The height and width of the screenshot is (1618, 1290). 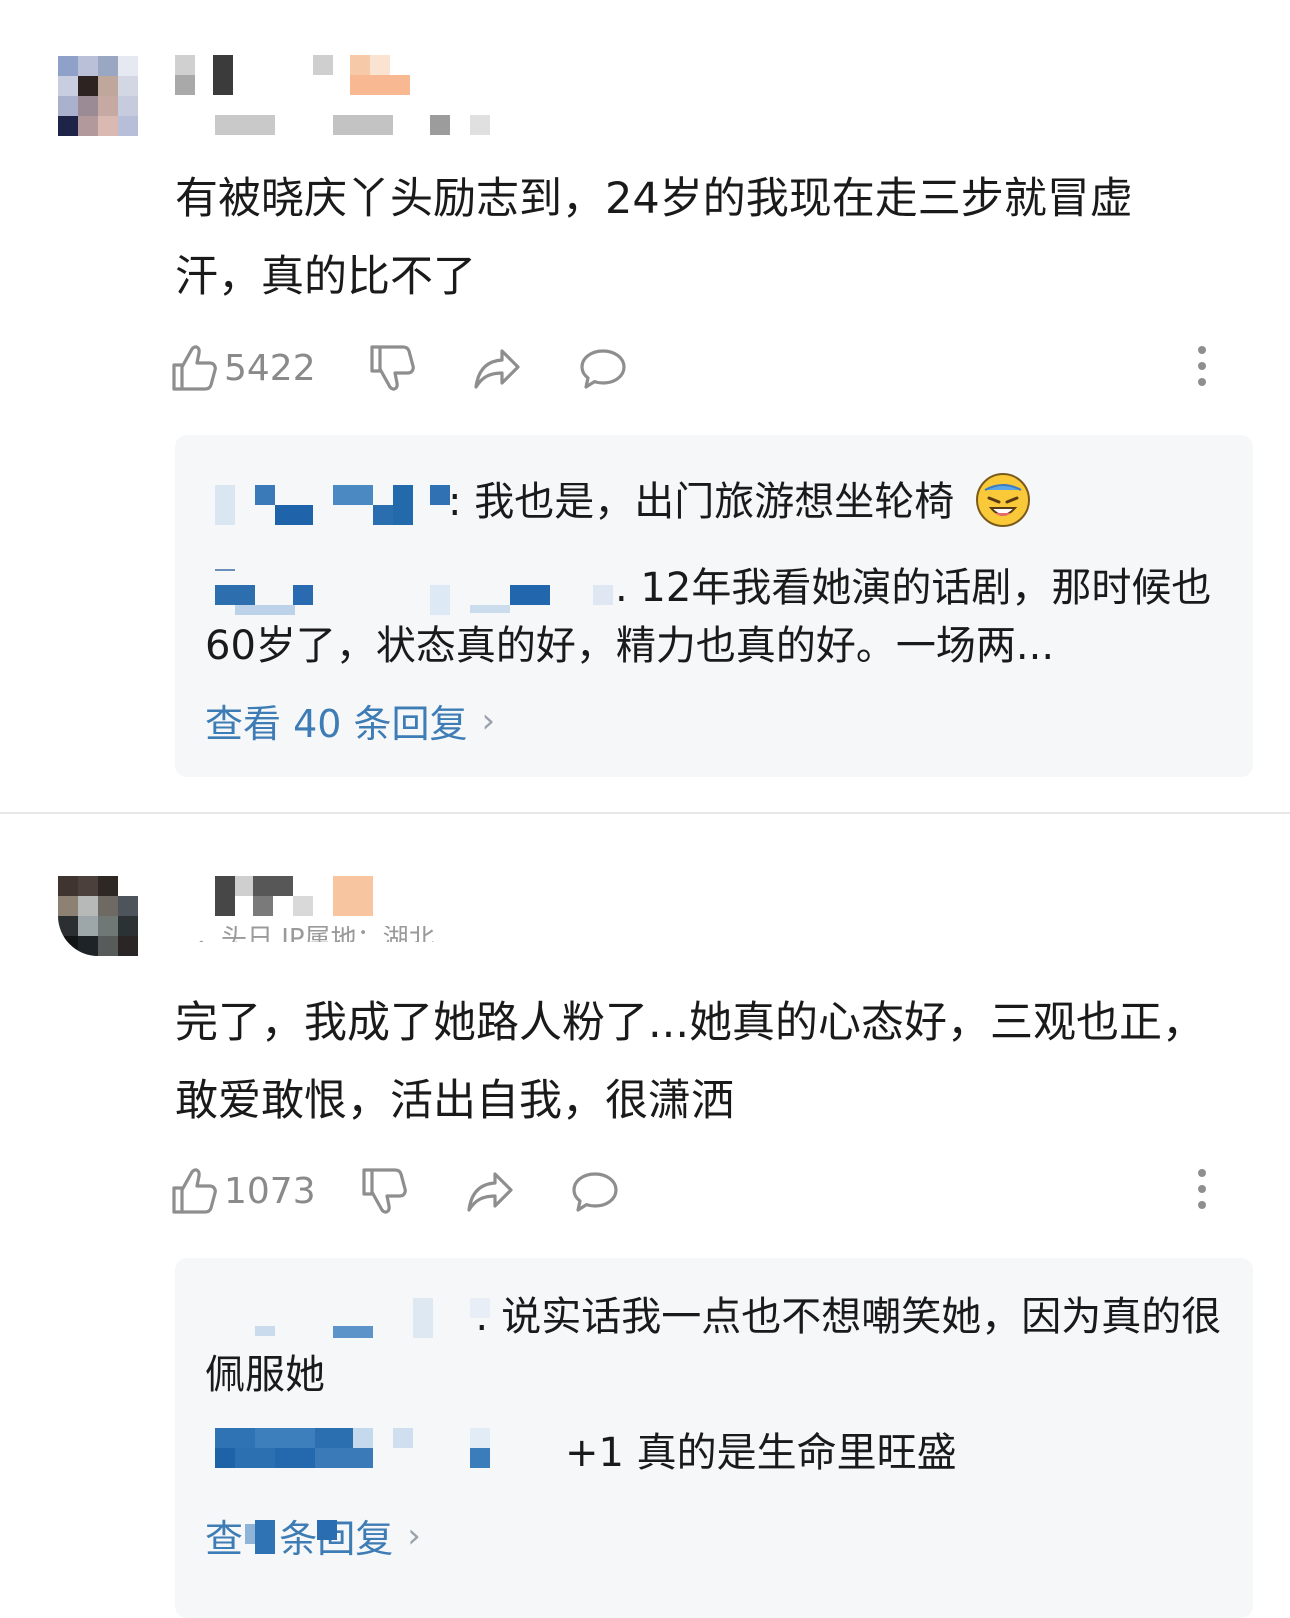 I want to click on like-button: 5422, so click(x=243, y=368).